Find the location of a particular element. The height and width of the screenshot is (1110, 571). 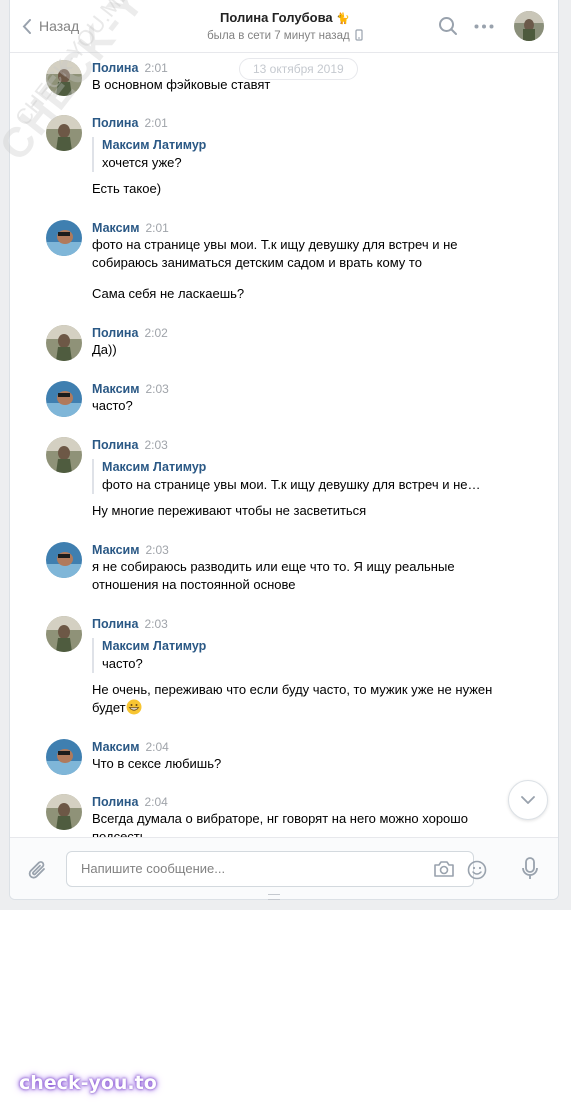

mobile-icon is located at coordinates (359, 35).